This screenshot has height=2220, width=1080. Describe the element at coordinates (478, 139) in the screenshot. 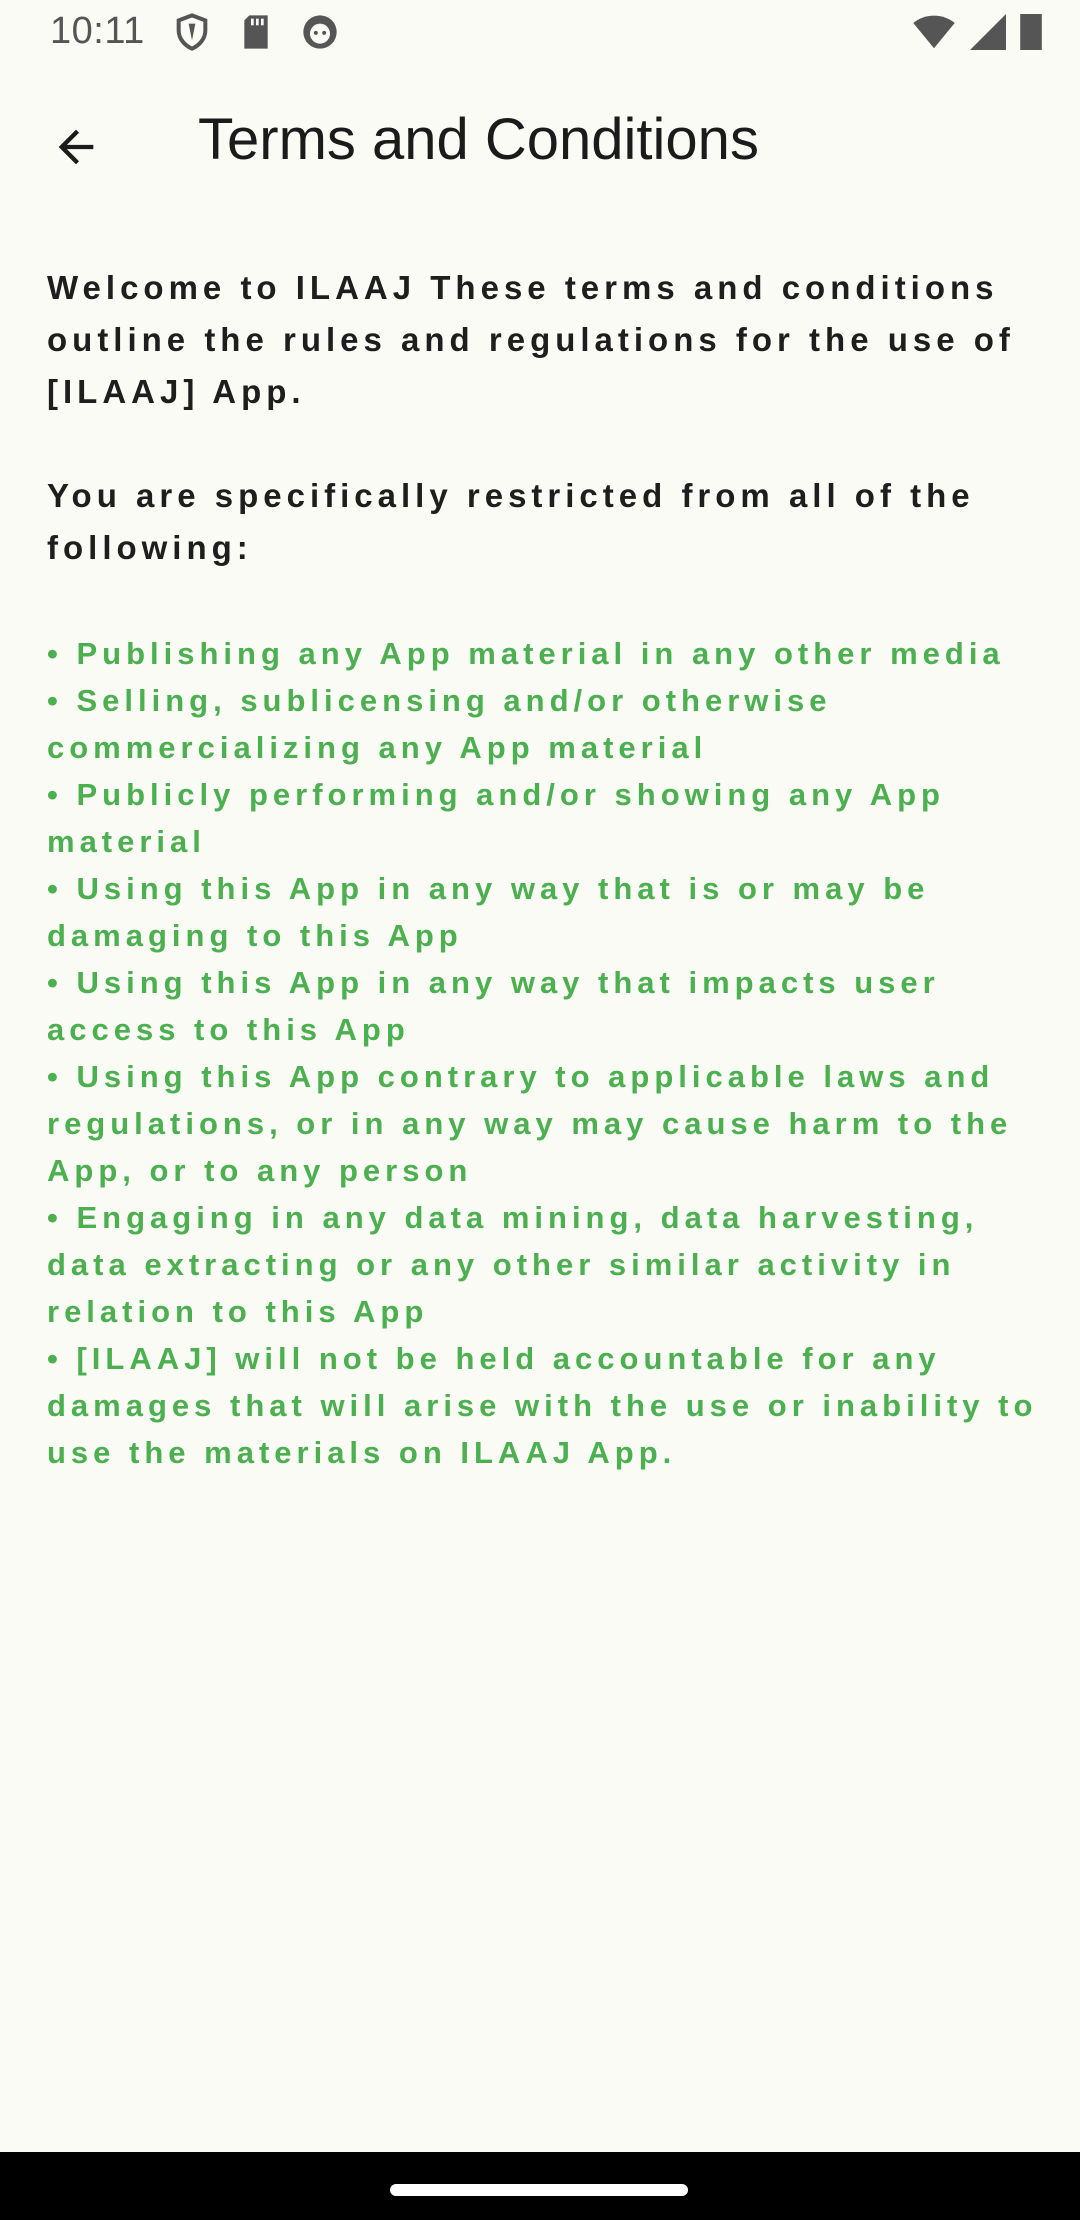

I see `page-title: Terms and Conditions` at that location.